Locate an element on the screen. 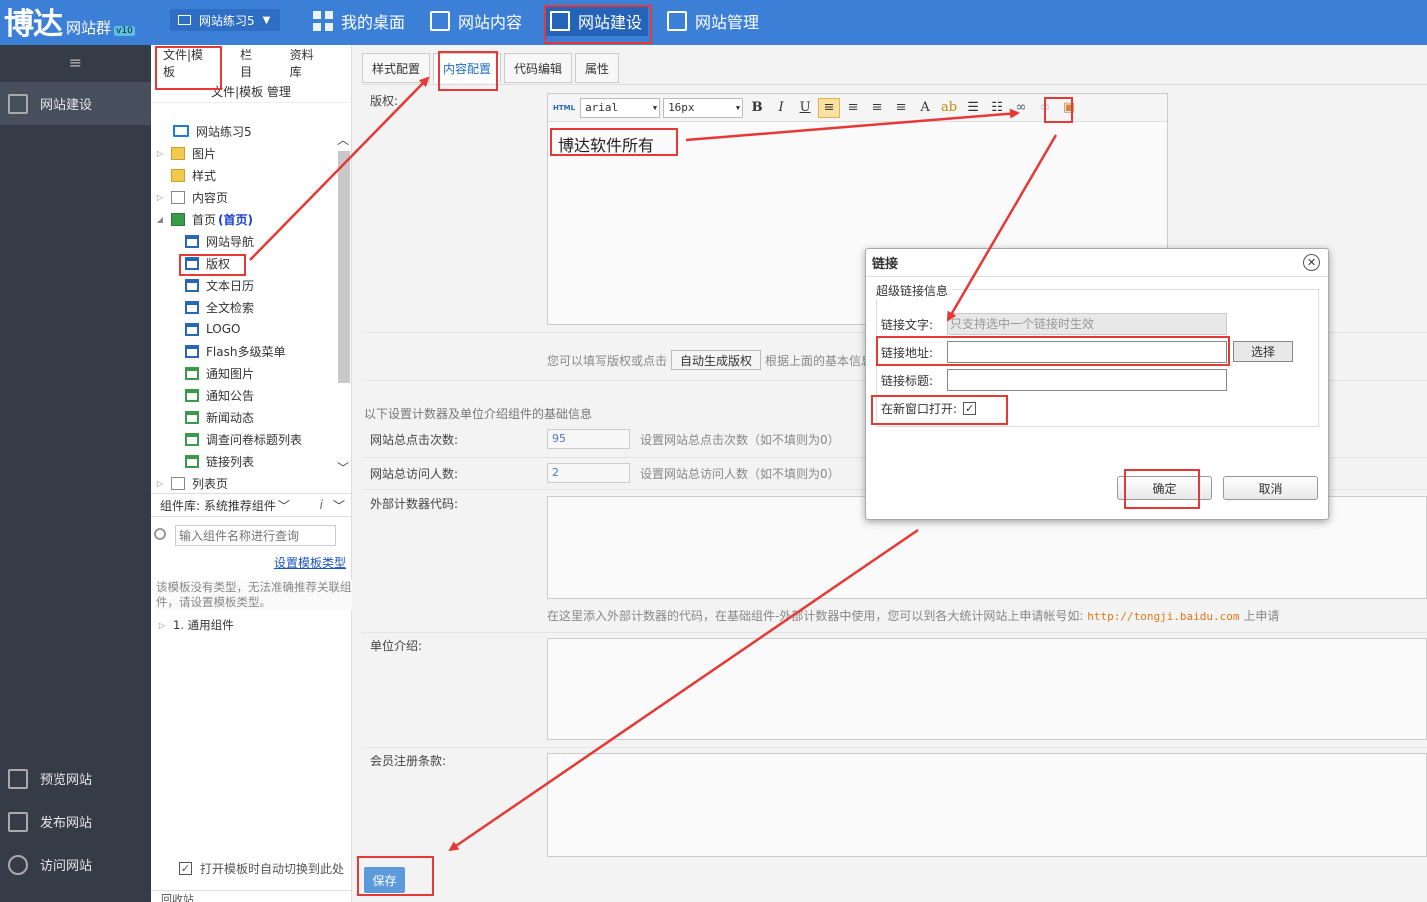  auto-switch-checkbox: ✓ is located at coordinates (185, 868).